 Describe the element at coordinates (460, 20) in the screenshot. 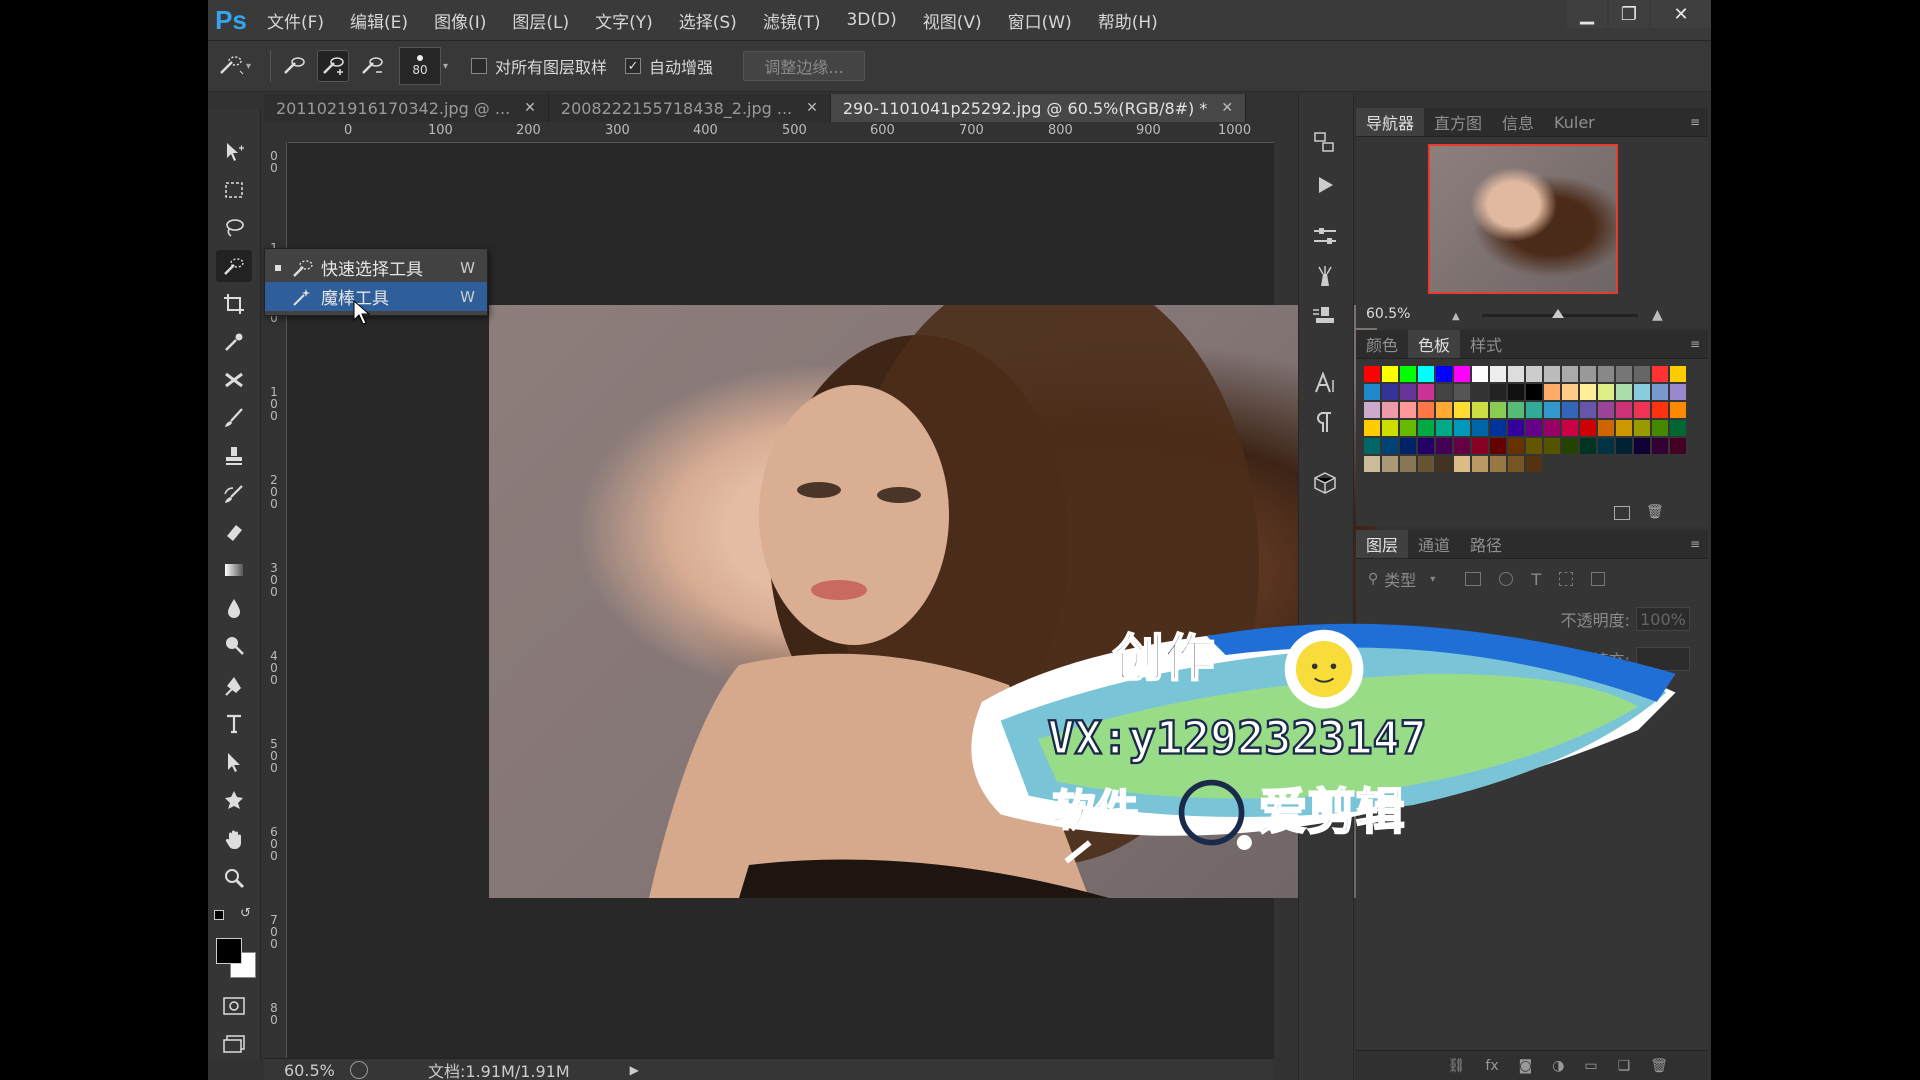

I see `menu-image: 图像(I)` at that location.